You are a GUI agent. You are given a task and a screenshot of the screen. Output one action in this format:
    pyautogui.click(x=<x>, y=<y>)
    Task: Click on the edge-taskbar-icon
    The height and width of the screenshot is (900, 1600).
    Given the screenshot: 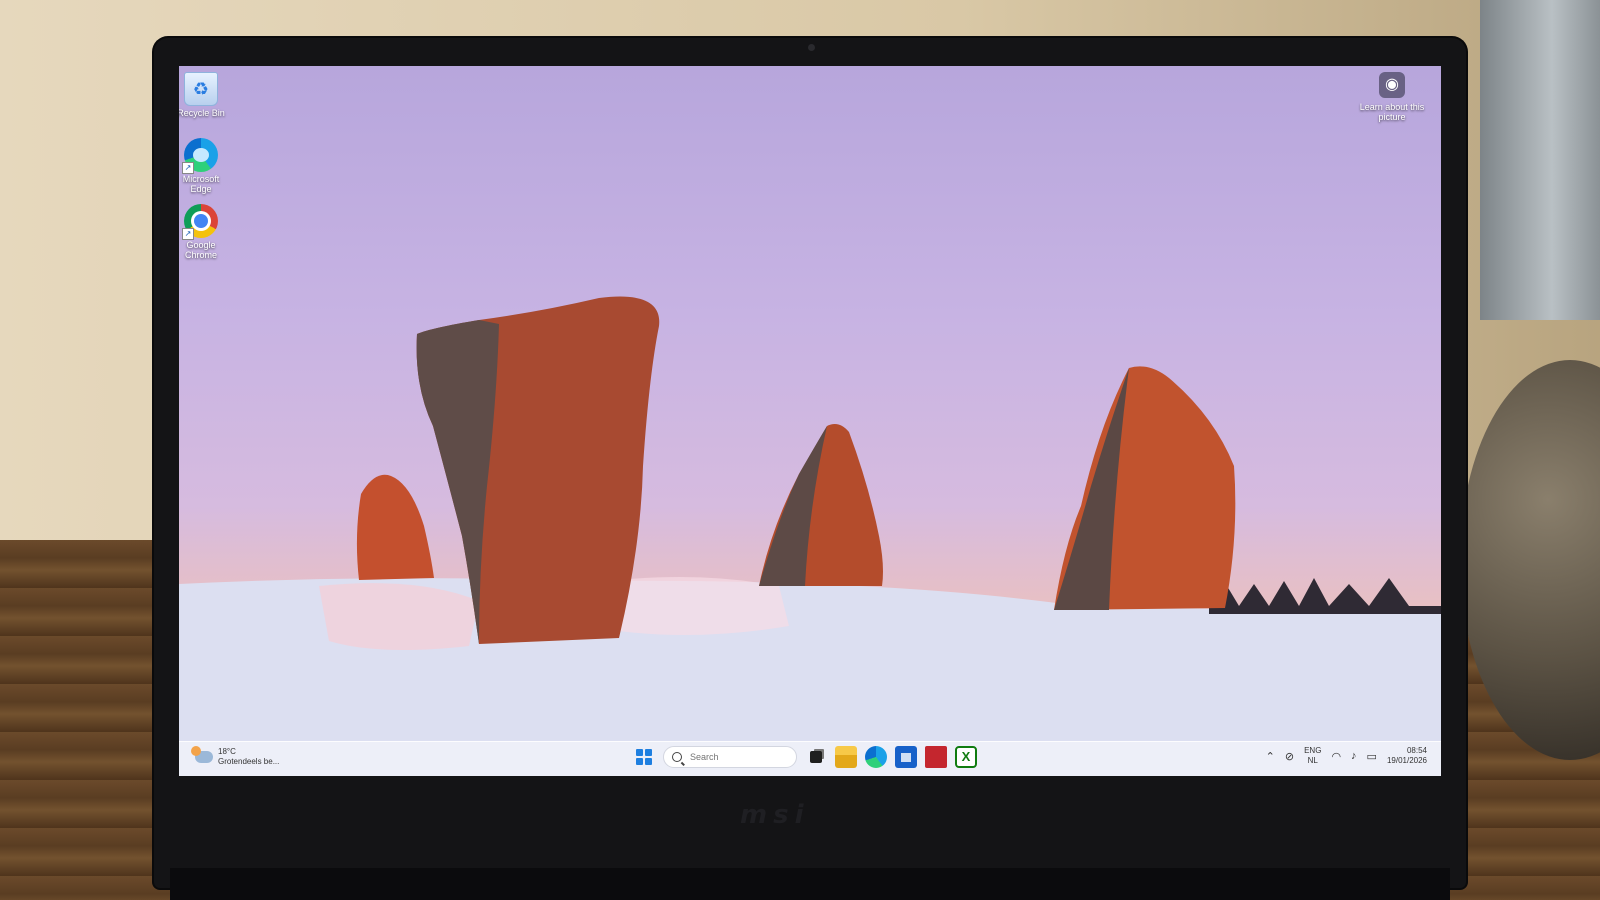 What is the action you would take?
    pyautogui.click(x=876, y=757)
    